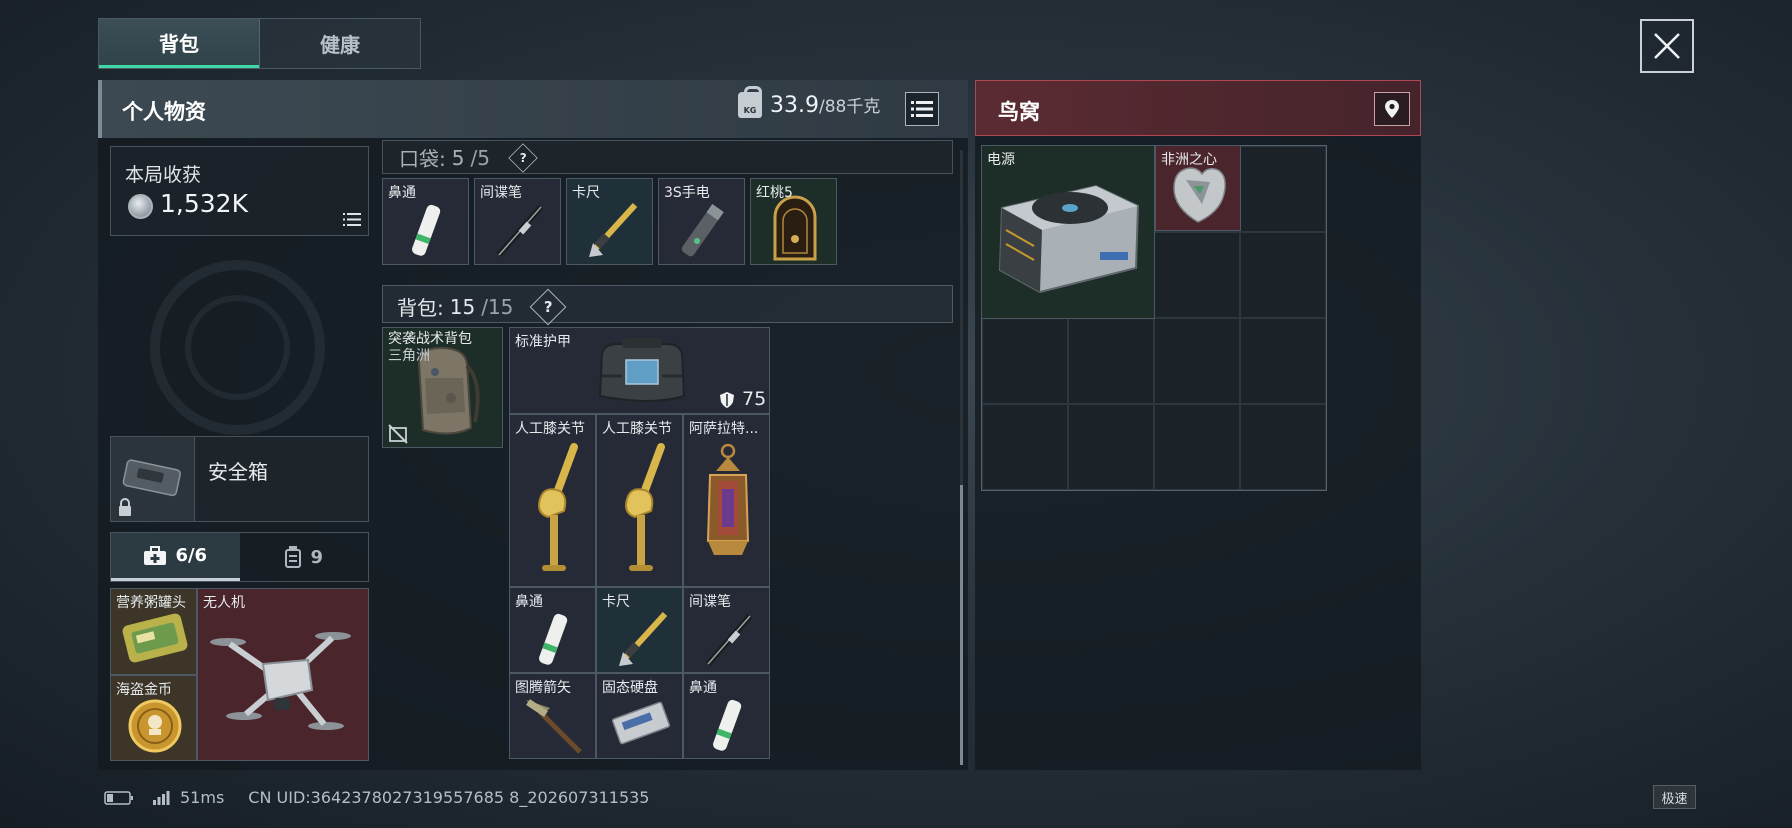 This screenshot has width=1792, height=828. I want to click on location-pin-icon, so click(1392, 109).